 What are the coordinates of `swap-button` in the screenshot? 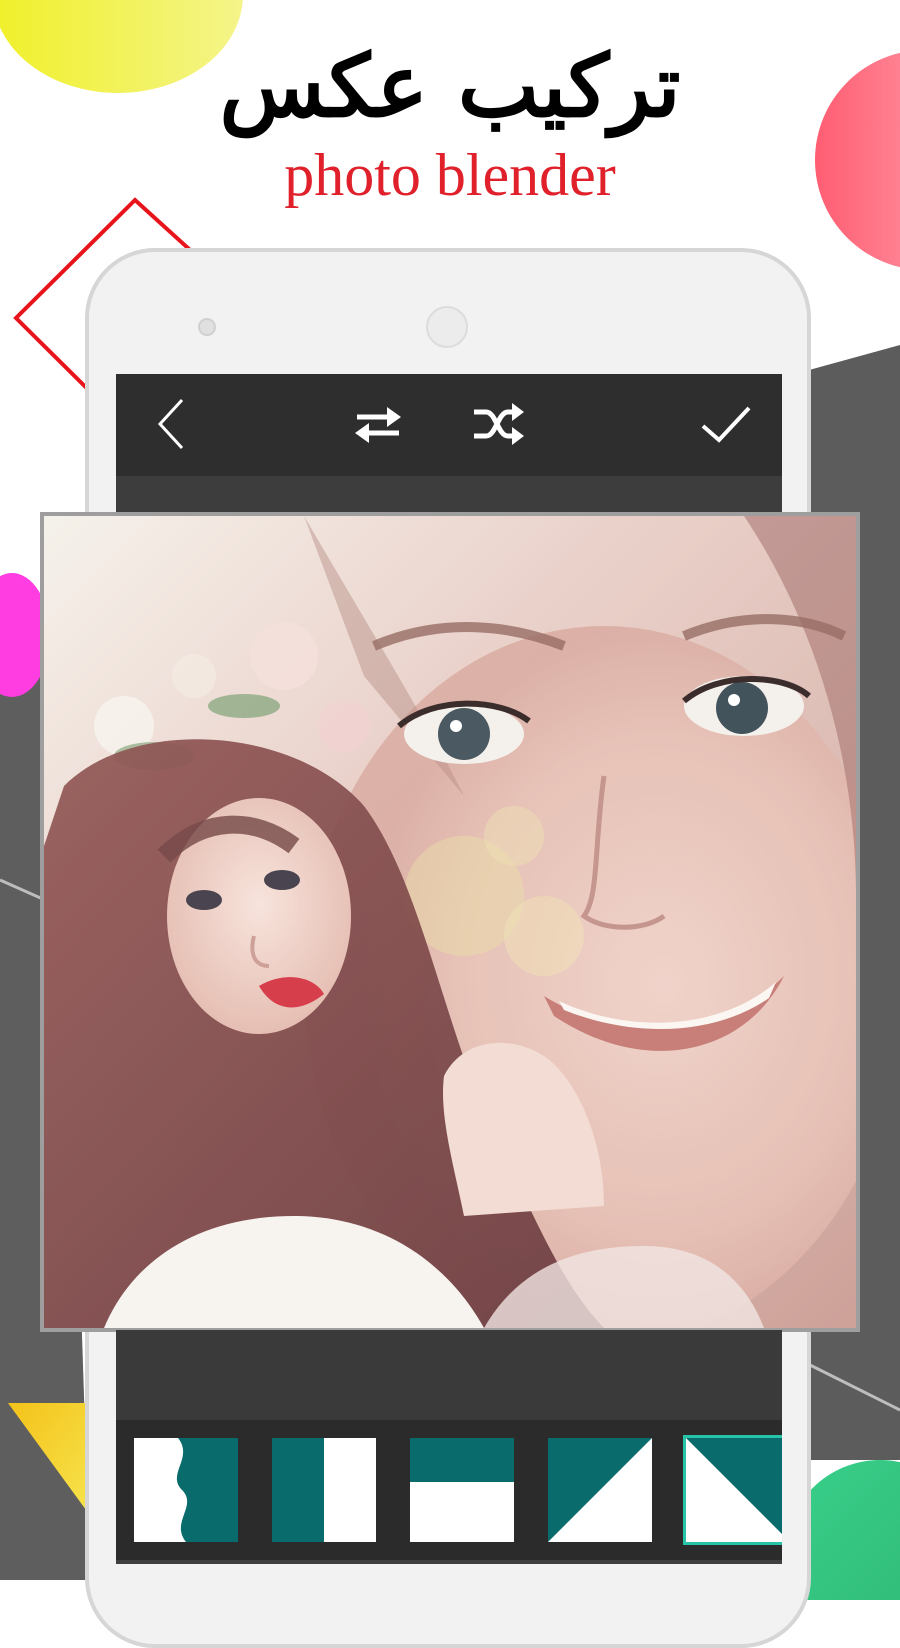 It's located at (378, 424).